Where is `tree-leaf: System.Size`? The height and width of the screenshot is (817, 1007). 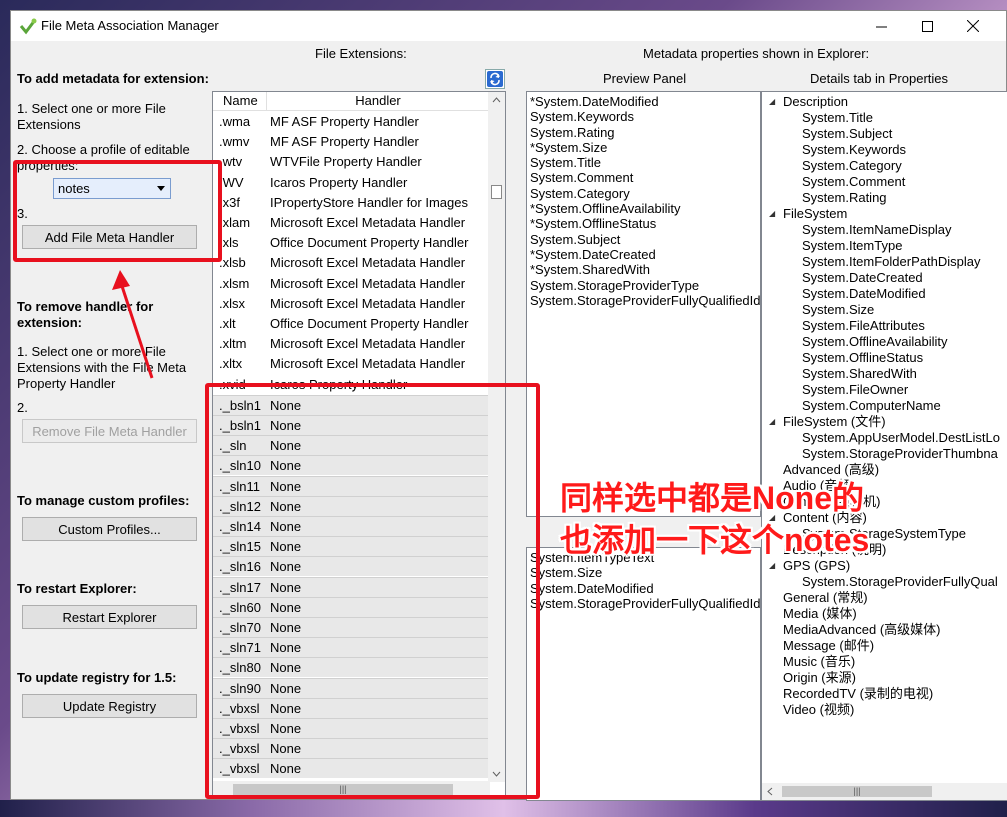 tree-leaf: System.Size is located at coordinates (884, 310).